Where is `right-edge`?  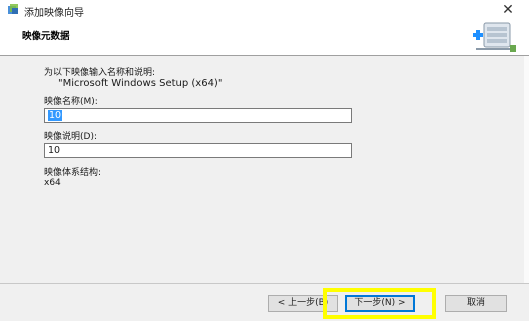 right-edge is located at coordinates (526, 169).